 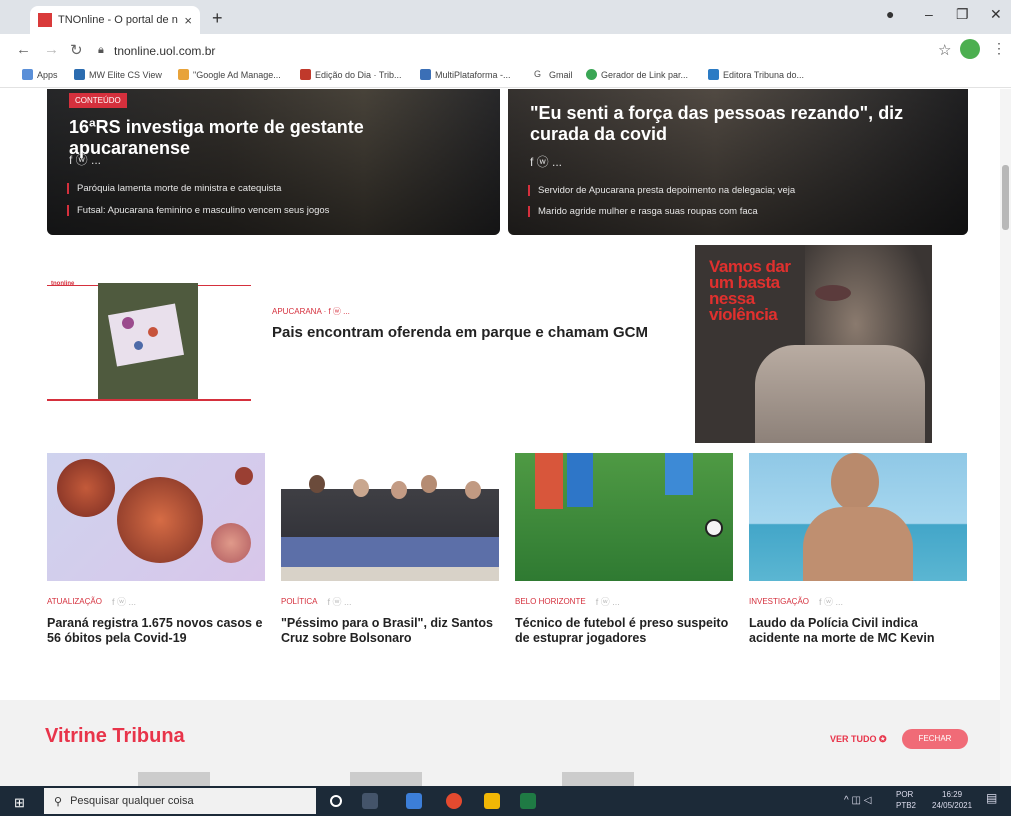 I want to click on profile-avatar, so click(x=970, y=49).